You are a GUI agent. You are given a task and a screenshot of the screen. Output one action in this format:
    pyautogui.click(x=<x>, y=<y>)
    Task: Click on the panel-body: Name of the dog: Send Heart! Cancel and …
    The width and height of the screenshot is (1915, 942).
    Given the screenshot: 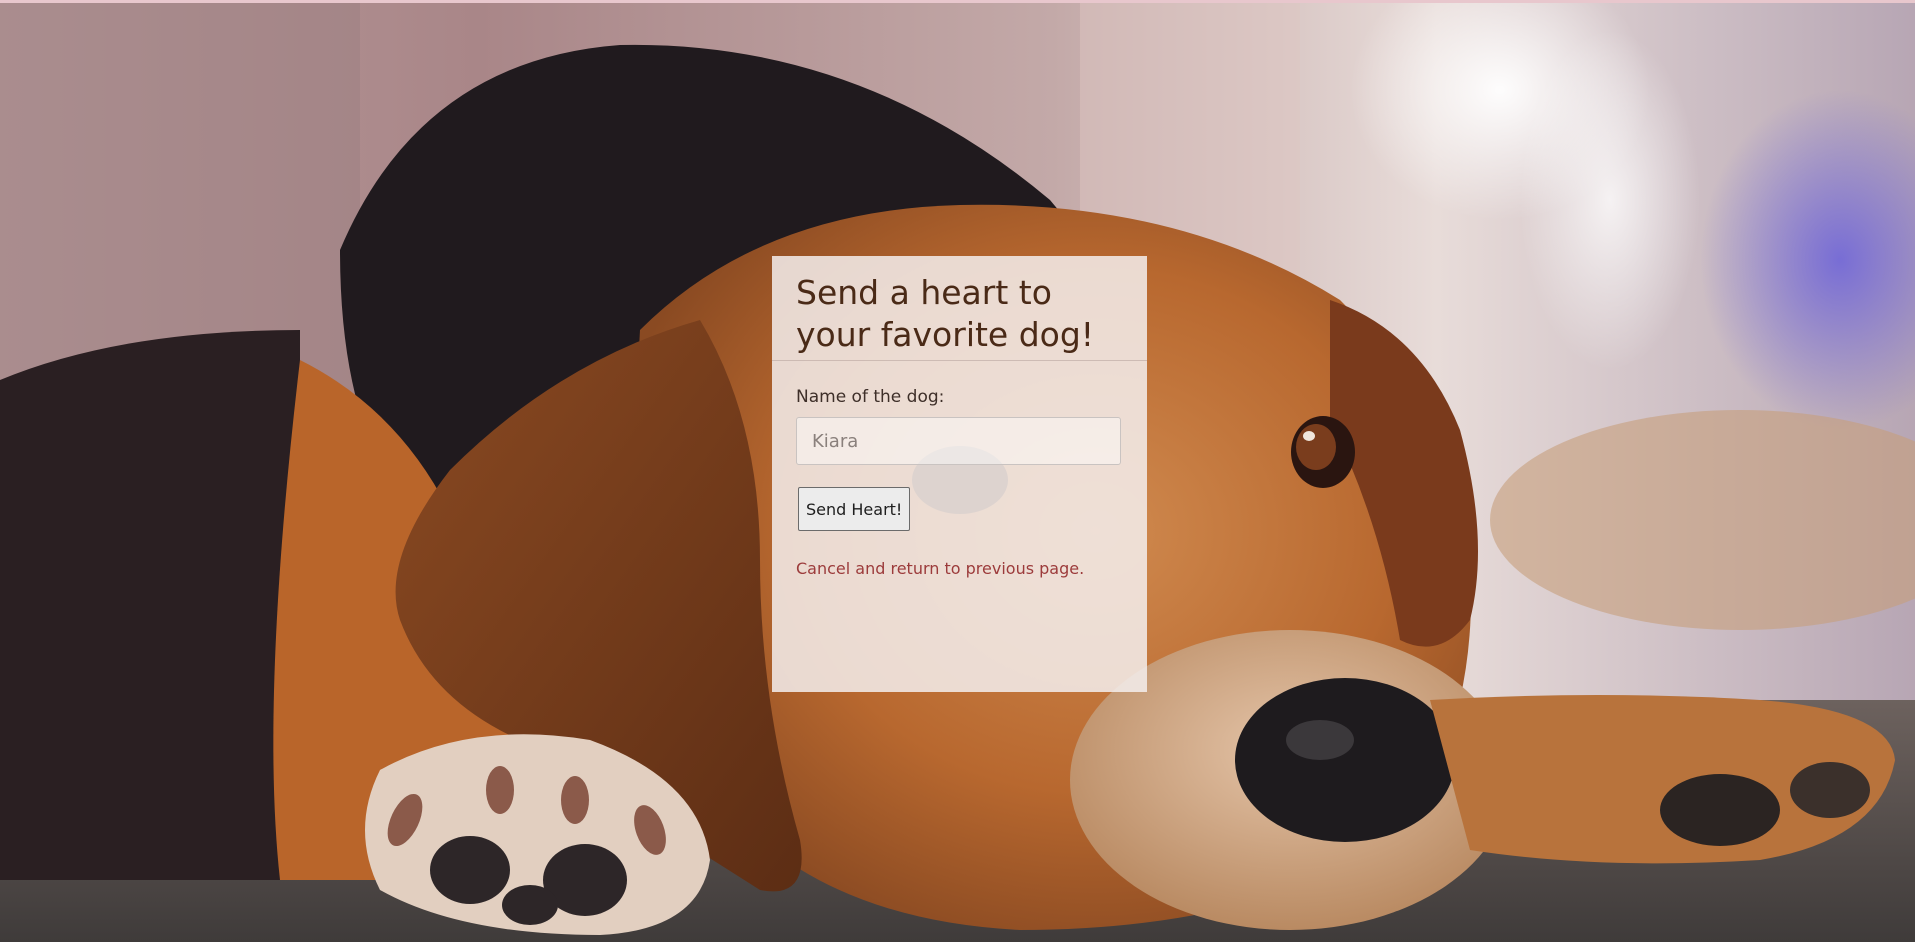 What is the action you would take?
    pyautogui.click(x=959, y=469)
    